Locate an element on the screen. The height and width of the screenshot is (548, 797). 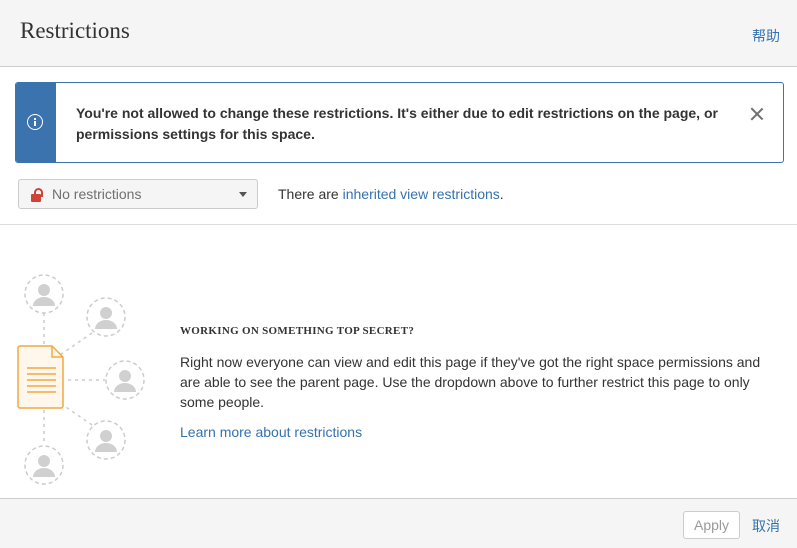
dropdown-selected-value: No restrictions is located at coordinates (97, 194).